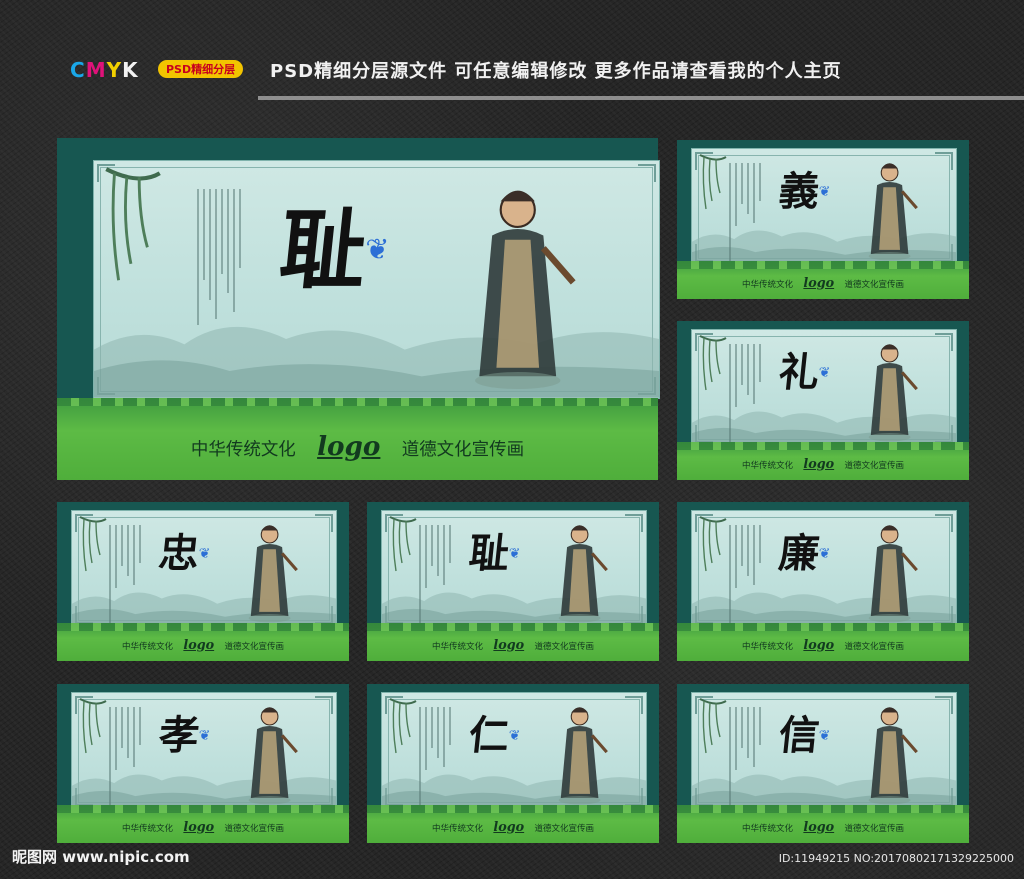 The image size is (1024, 879). Describe the element at coordinates (889, 572) in the screenshot. I see `robed-official-figure` at that location.